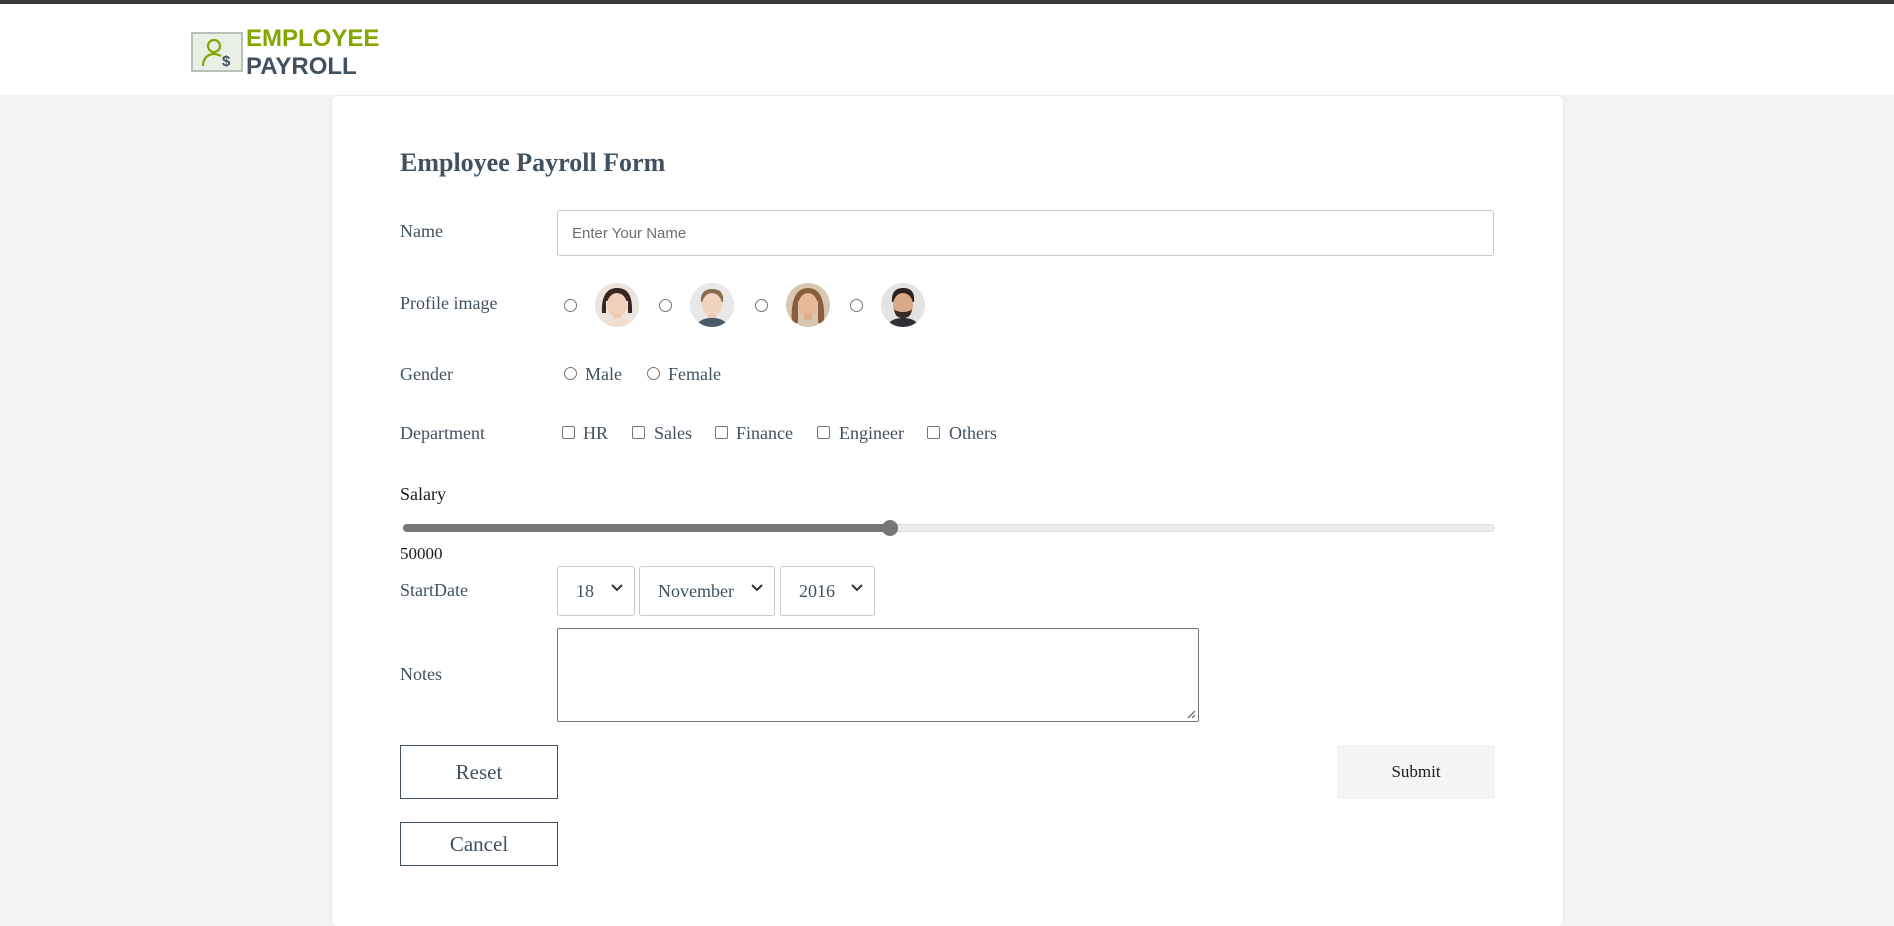 The image size is (1894, 926). What do you see at coordinates (301, 66) in the screenshot?
I see `logo-text-payroll: PAYROLL` at bounding box center [301, 66].